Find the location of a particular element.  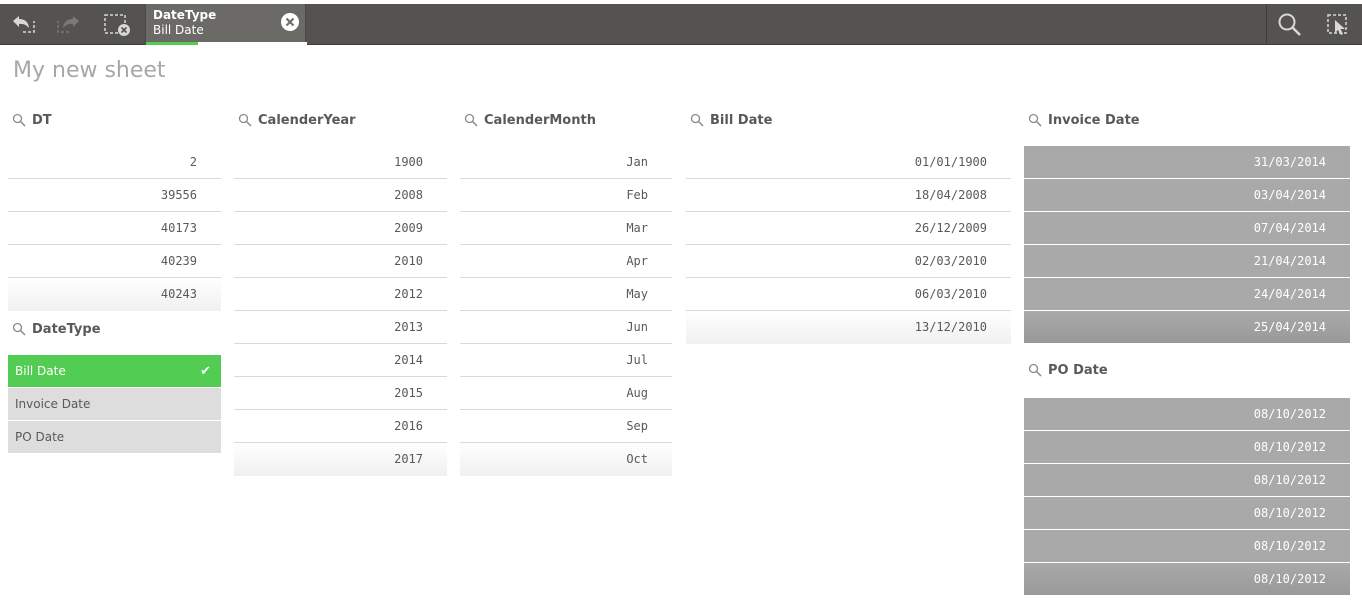

toolbar: DateType Bill Date is located at coordinates (681, 24).